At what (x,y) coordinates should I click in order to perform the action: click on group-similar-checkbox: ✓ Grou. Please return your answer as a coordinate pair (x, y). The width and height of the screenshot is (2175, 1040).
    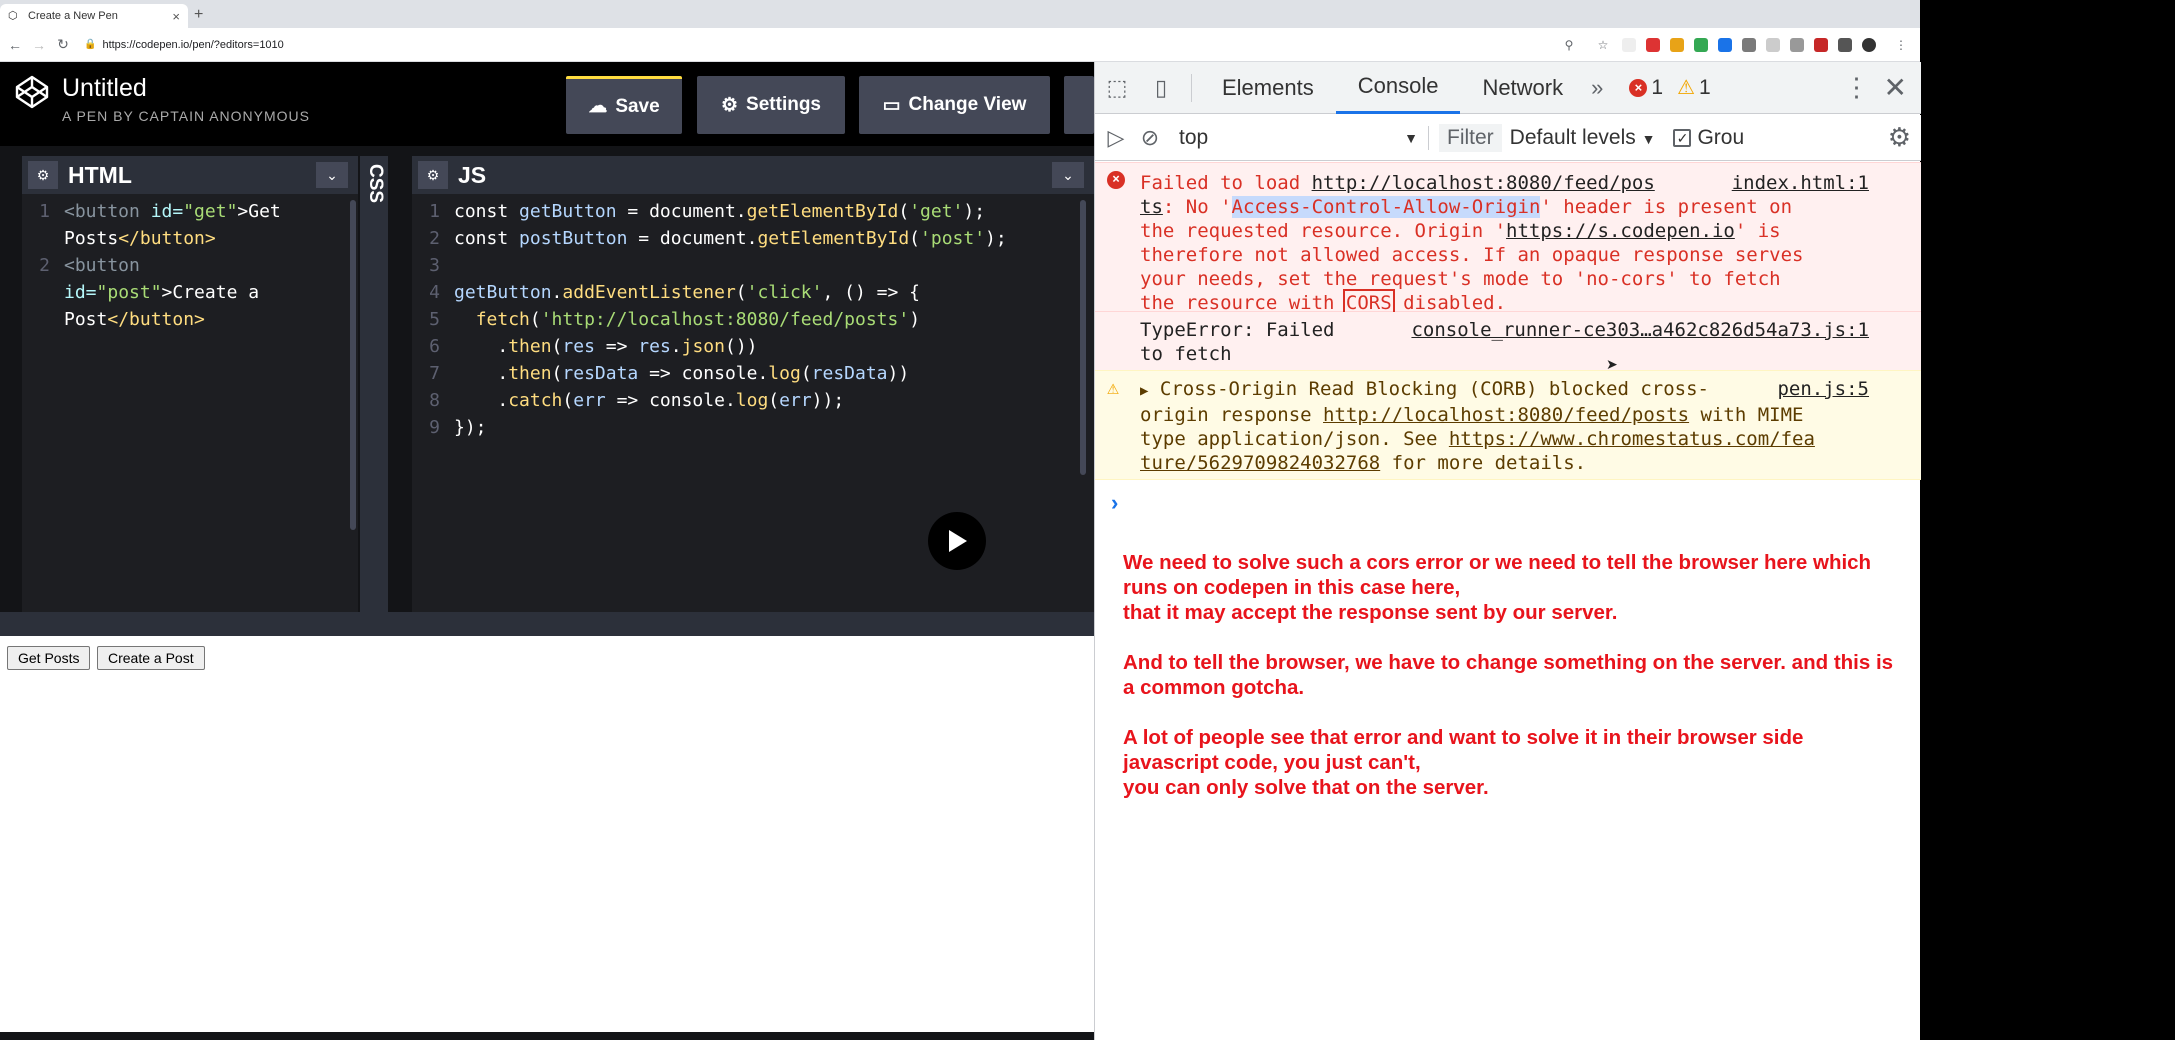
    Looking at the image, I should click on (1708, 138).